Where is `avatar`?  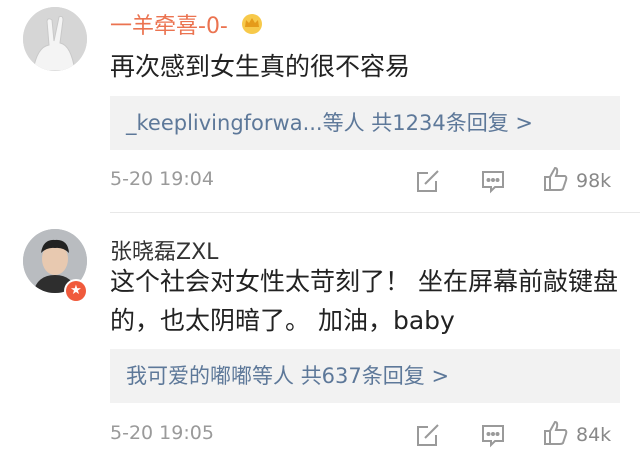
avatar is located at coordinates (55, 39).